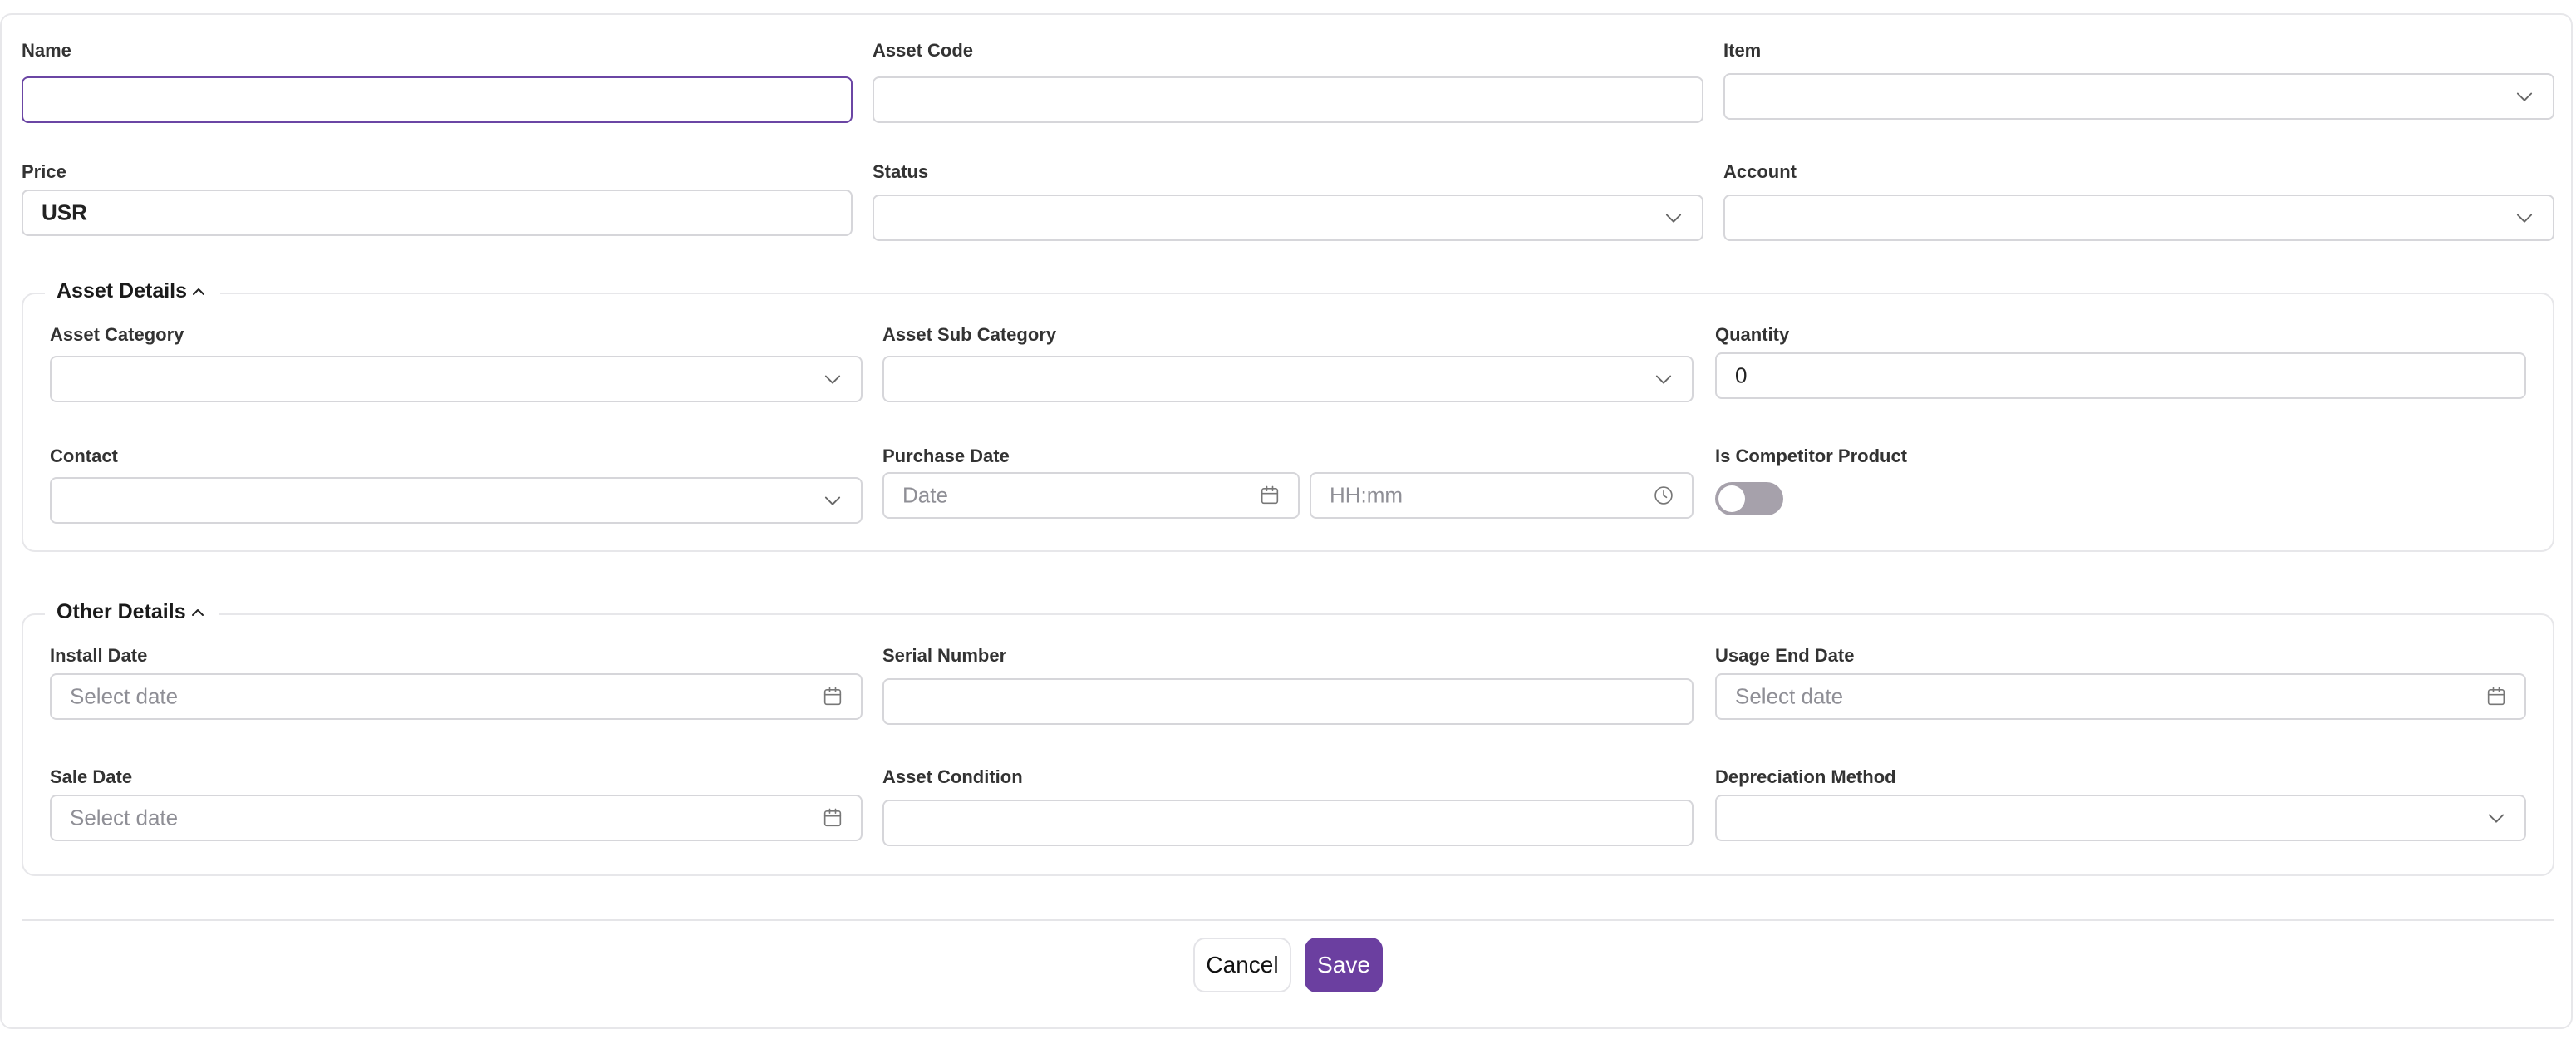  I want to click on status-label: Status, so click(901, 171).